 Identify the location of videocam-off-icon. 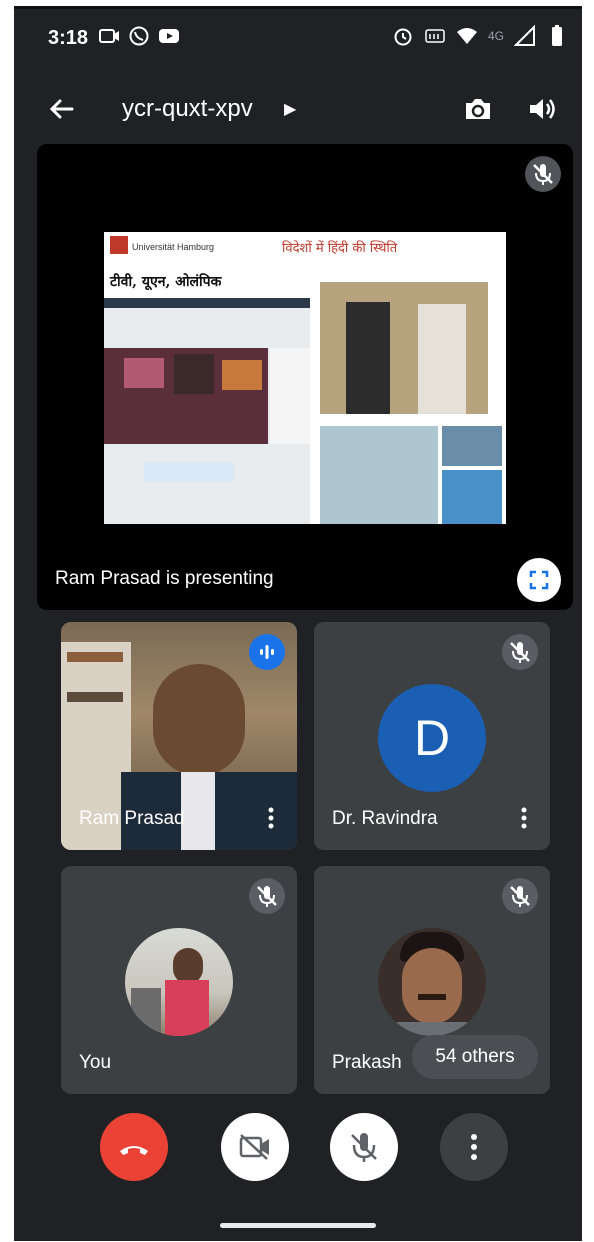
(254, 1147).